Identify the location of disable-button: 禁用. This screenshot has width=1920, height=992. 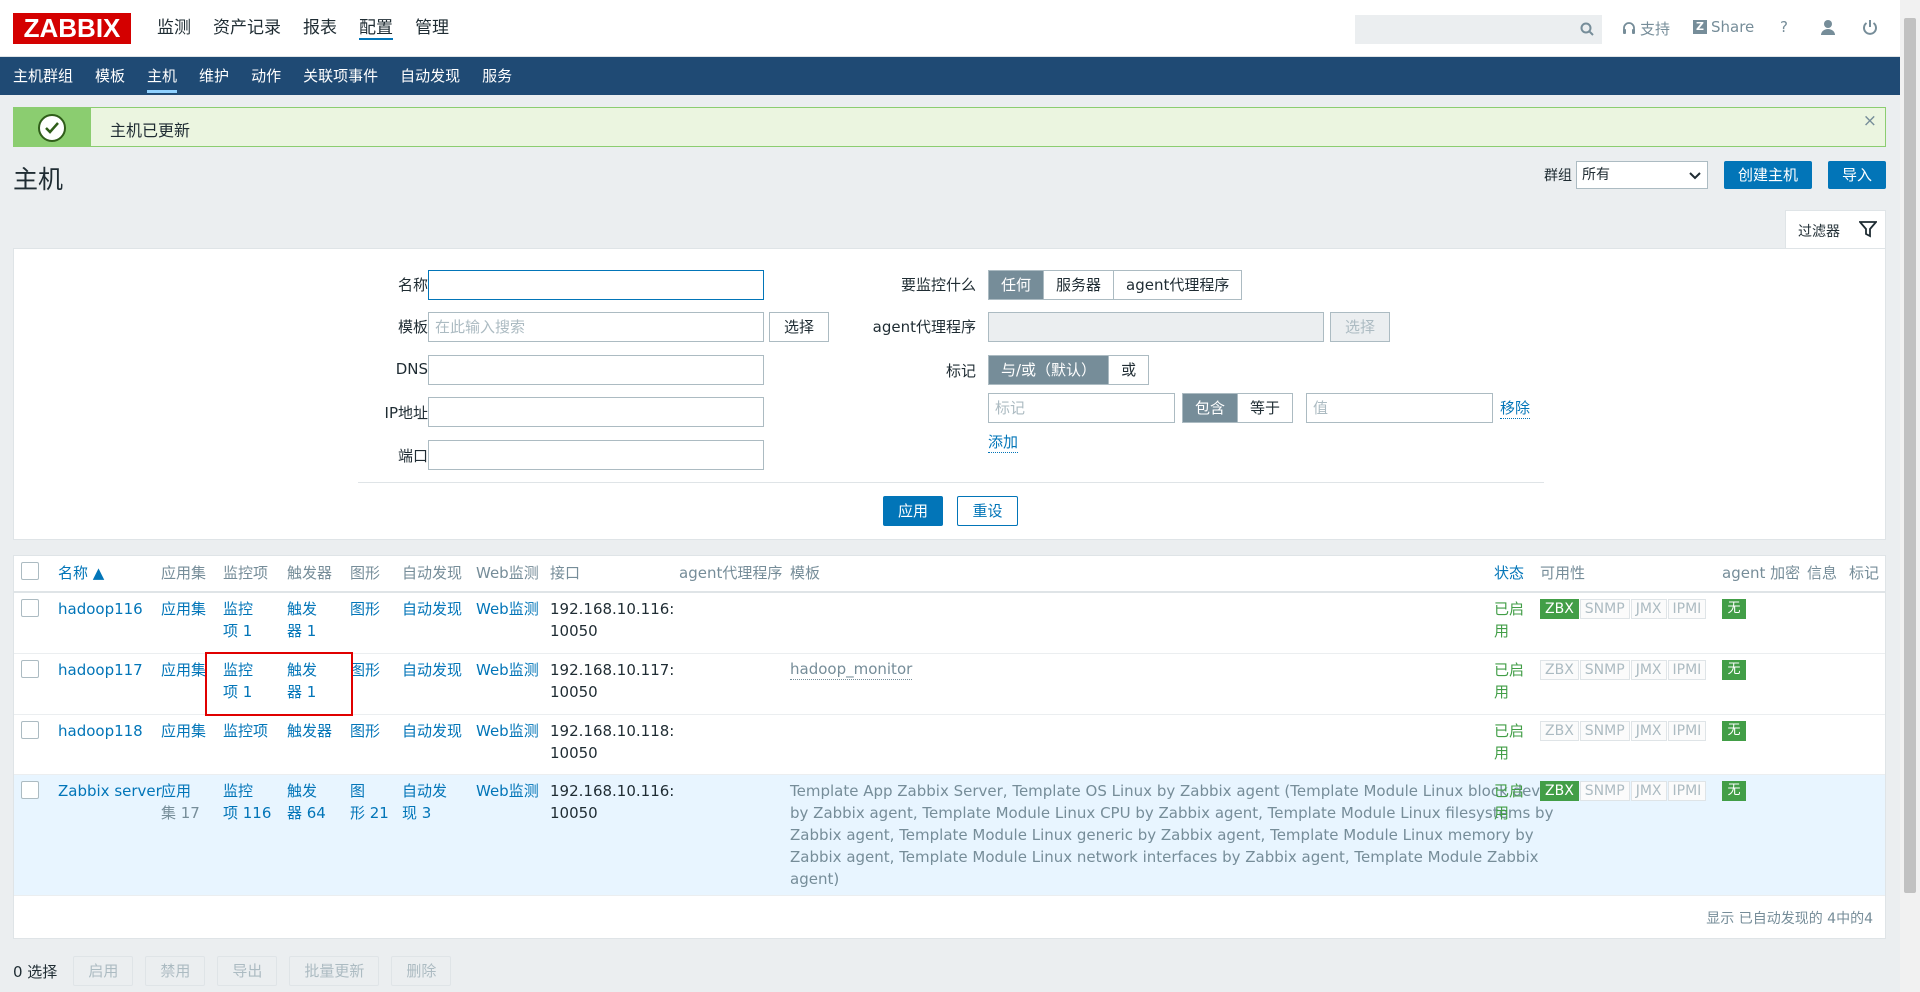
(175, 971).